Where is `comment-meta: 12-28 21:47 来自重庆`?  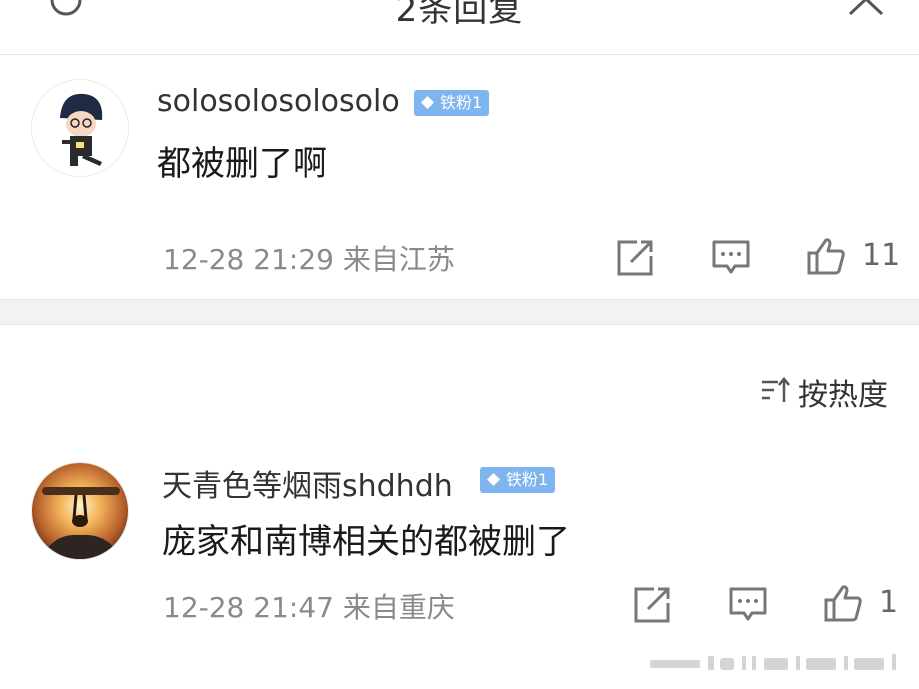 comment-meta: 12-28 21:47 来自重庆 is located at coordinates (309, 607).